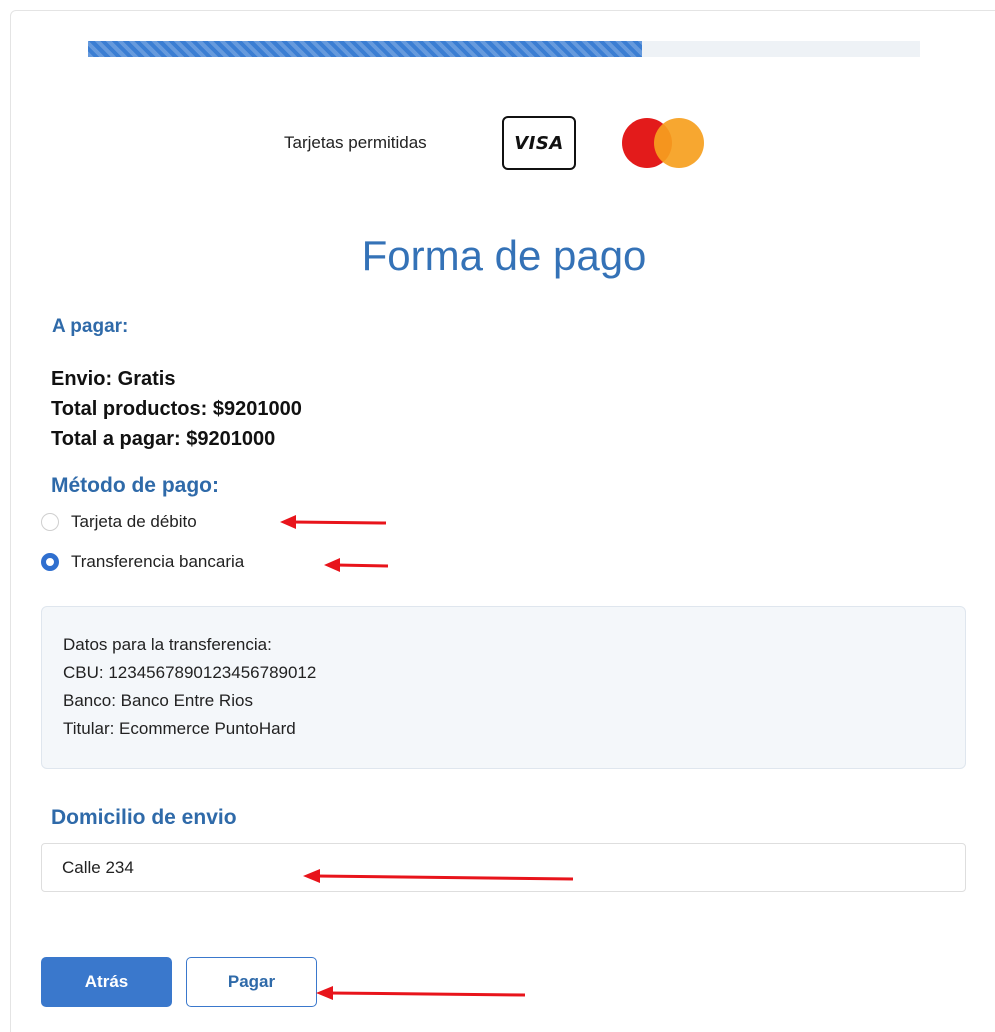  Describe the element at coordinates (539, 143) in the screenshot. I see `visa-icon: VISA` at that location.